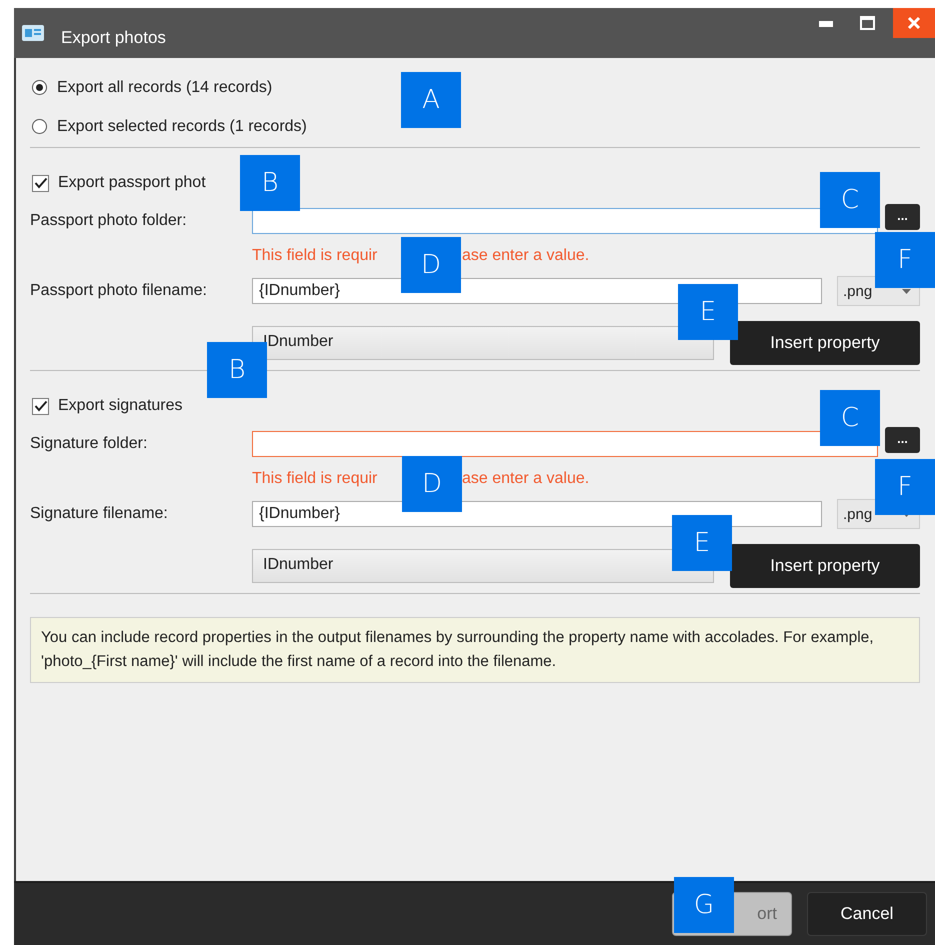 The width and height of the screenshot is (935, 945). I want to click on callout-tooltip: G, so click(704, 905).